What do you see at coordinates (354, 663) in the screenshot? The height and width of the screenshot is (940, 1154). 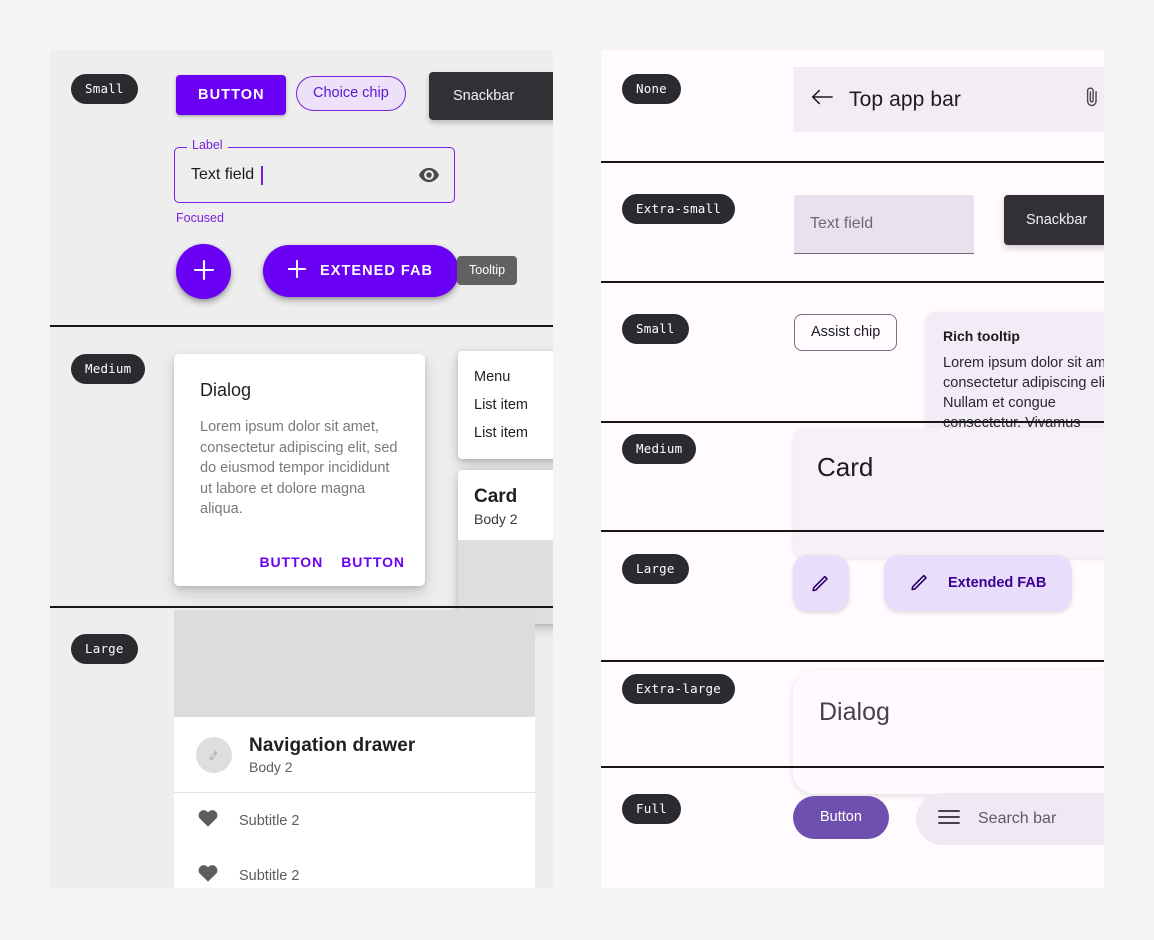 I see `drawer-header-image` at bounding box center [354, 663].